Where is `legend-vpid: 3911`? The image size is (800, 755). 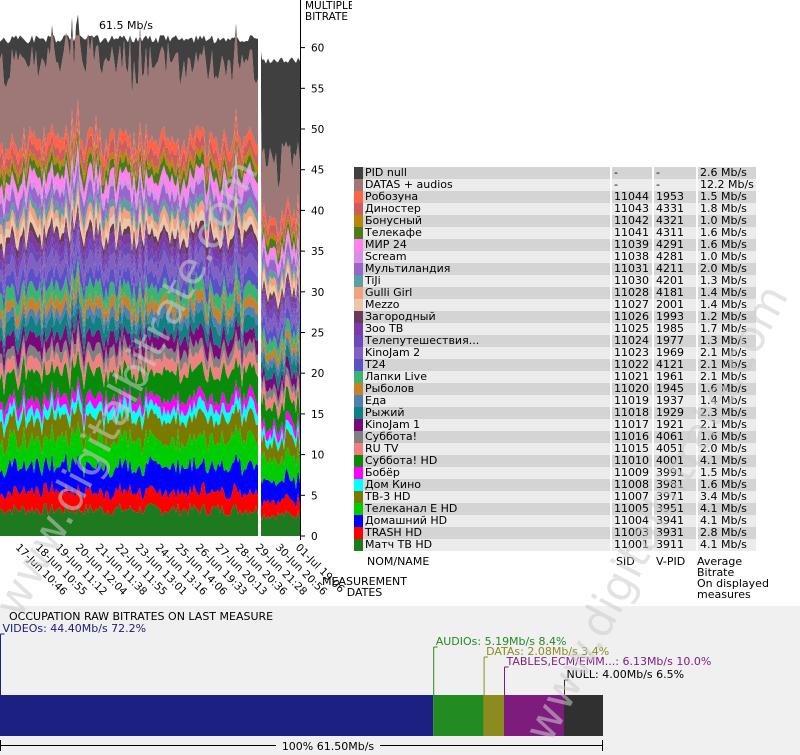 legend-vpid: 3911 is located at coordinates (675, 545).